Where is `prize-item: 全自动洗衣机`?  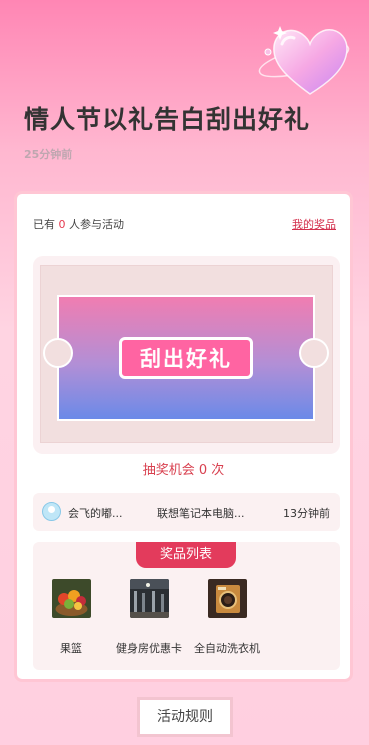
prize-item: 全自动洗衣机 is located at coordinates (227, 617).